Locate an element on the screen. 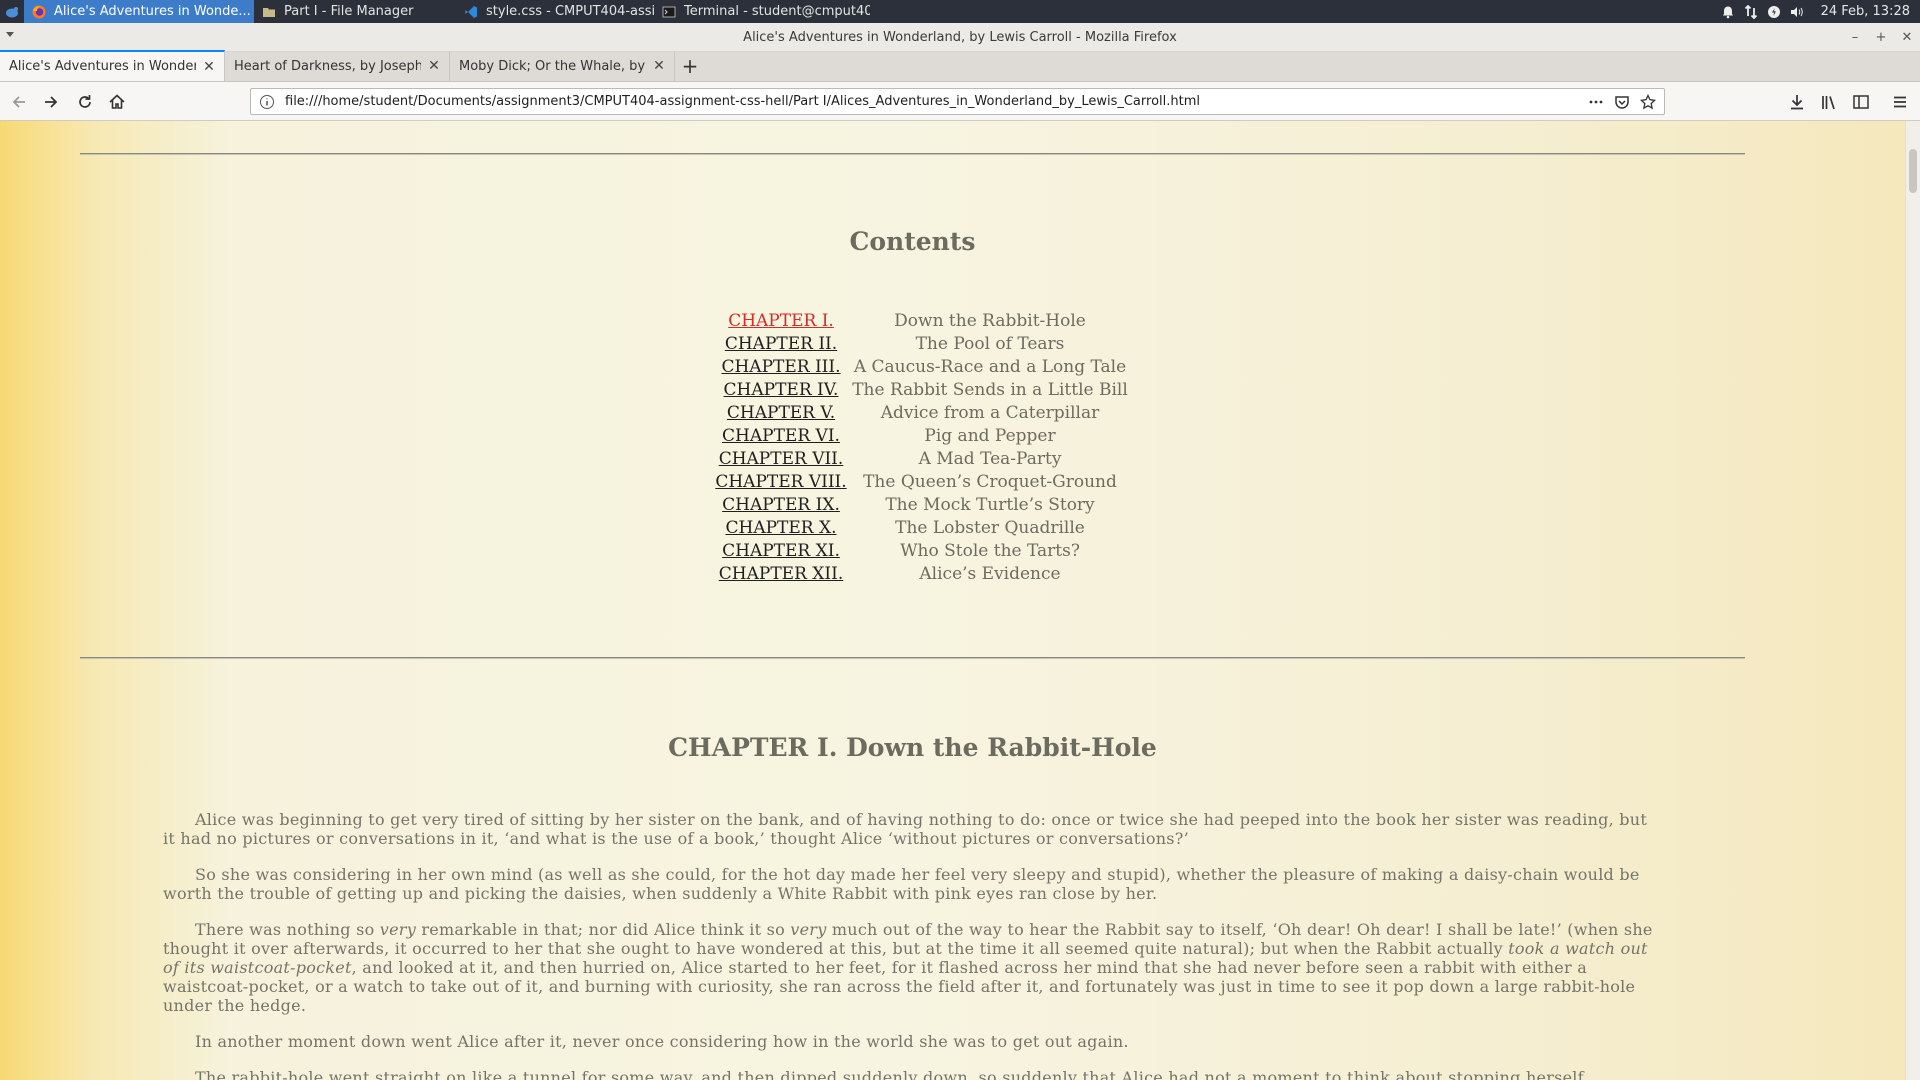  app-menu-button is located at coordinates (12, 11).